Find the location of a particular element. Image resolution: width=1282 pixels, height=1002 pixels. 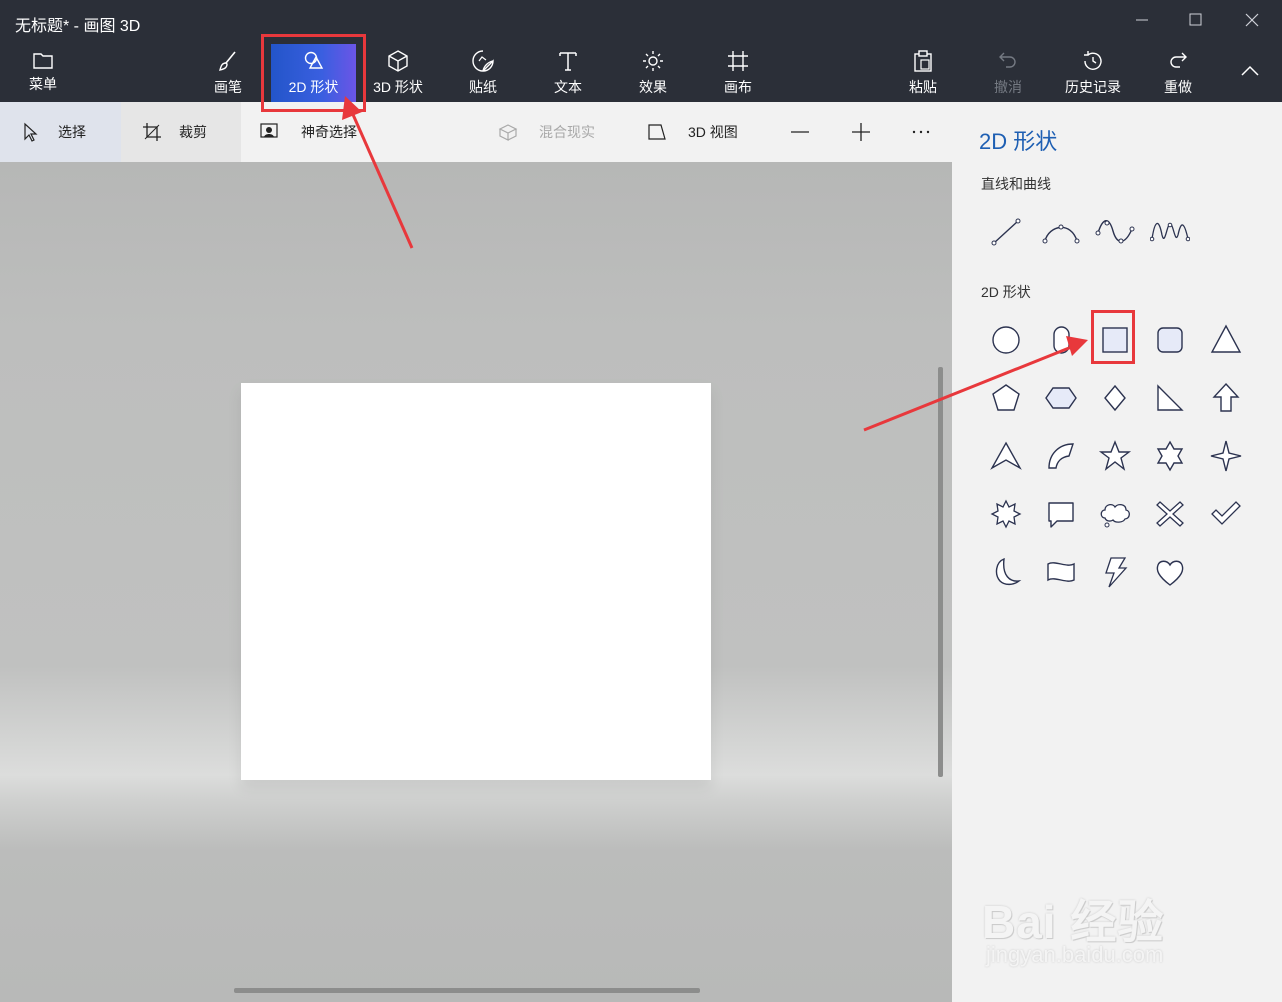

folder-icon is located at coordinates (43, 61).